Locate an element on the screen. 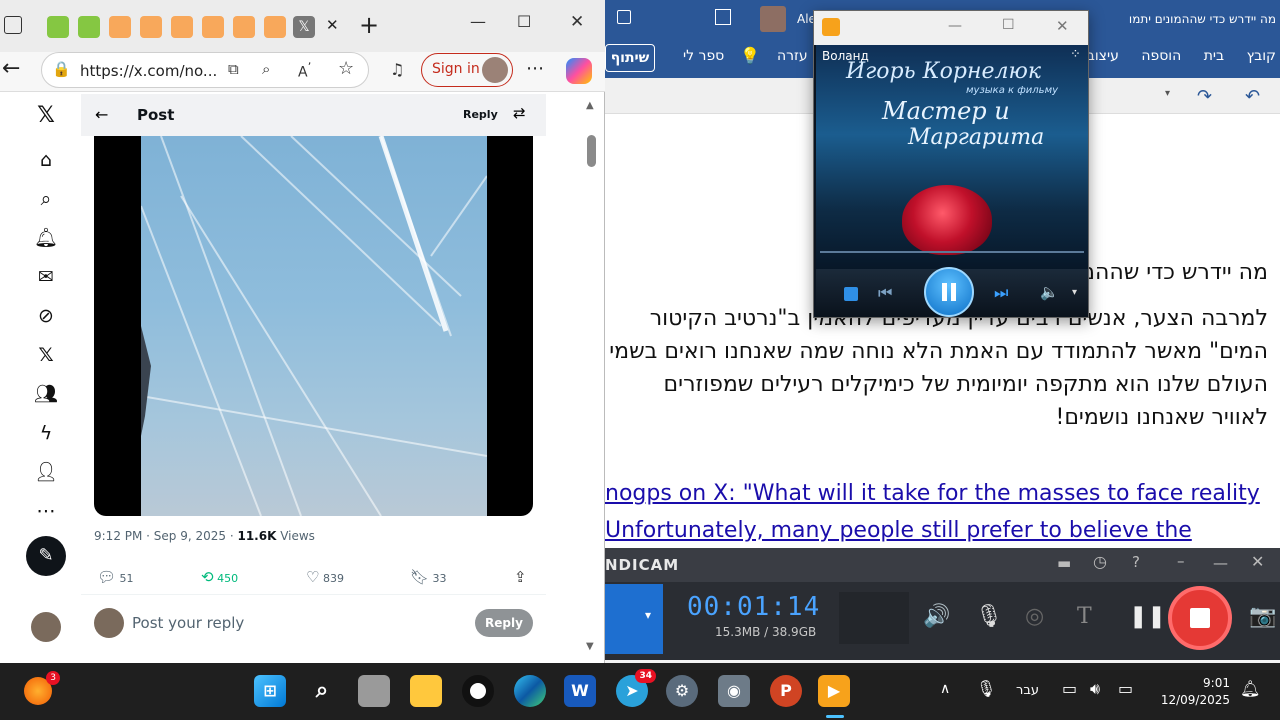  share-button: שיתוף is located at coordinates (630, 58).